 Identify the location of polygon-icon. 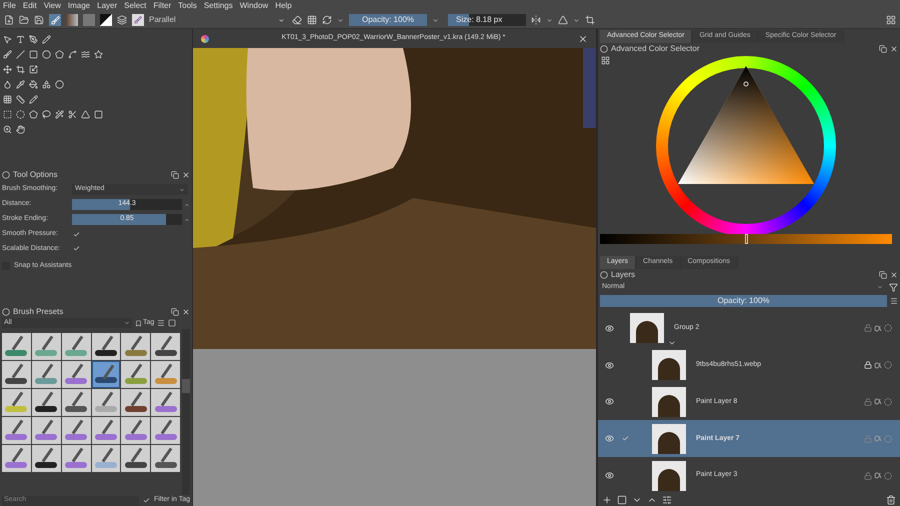
(59, 54).